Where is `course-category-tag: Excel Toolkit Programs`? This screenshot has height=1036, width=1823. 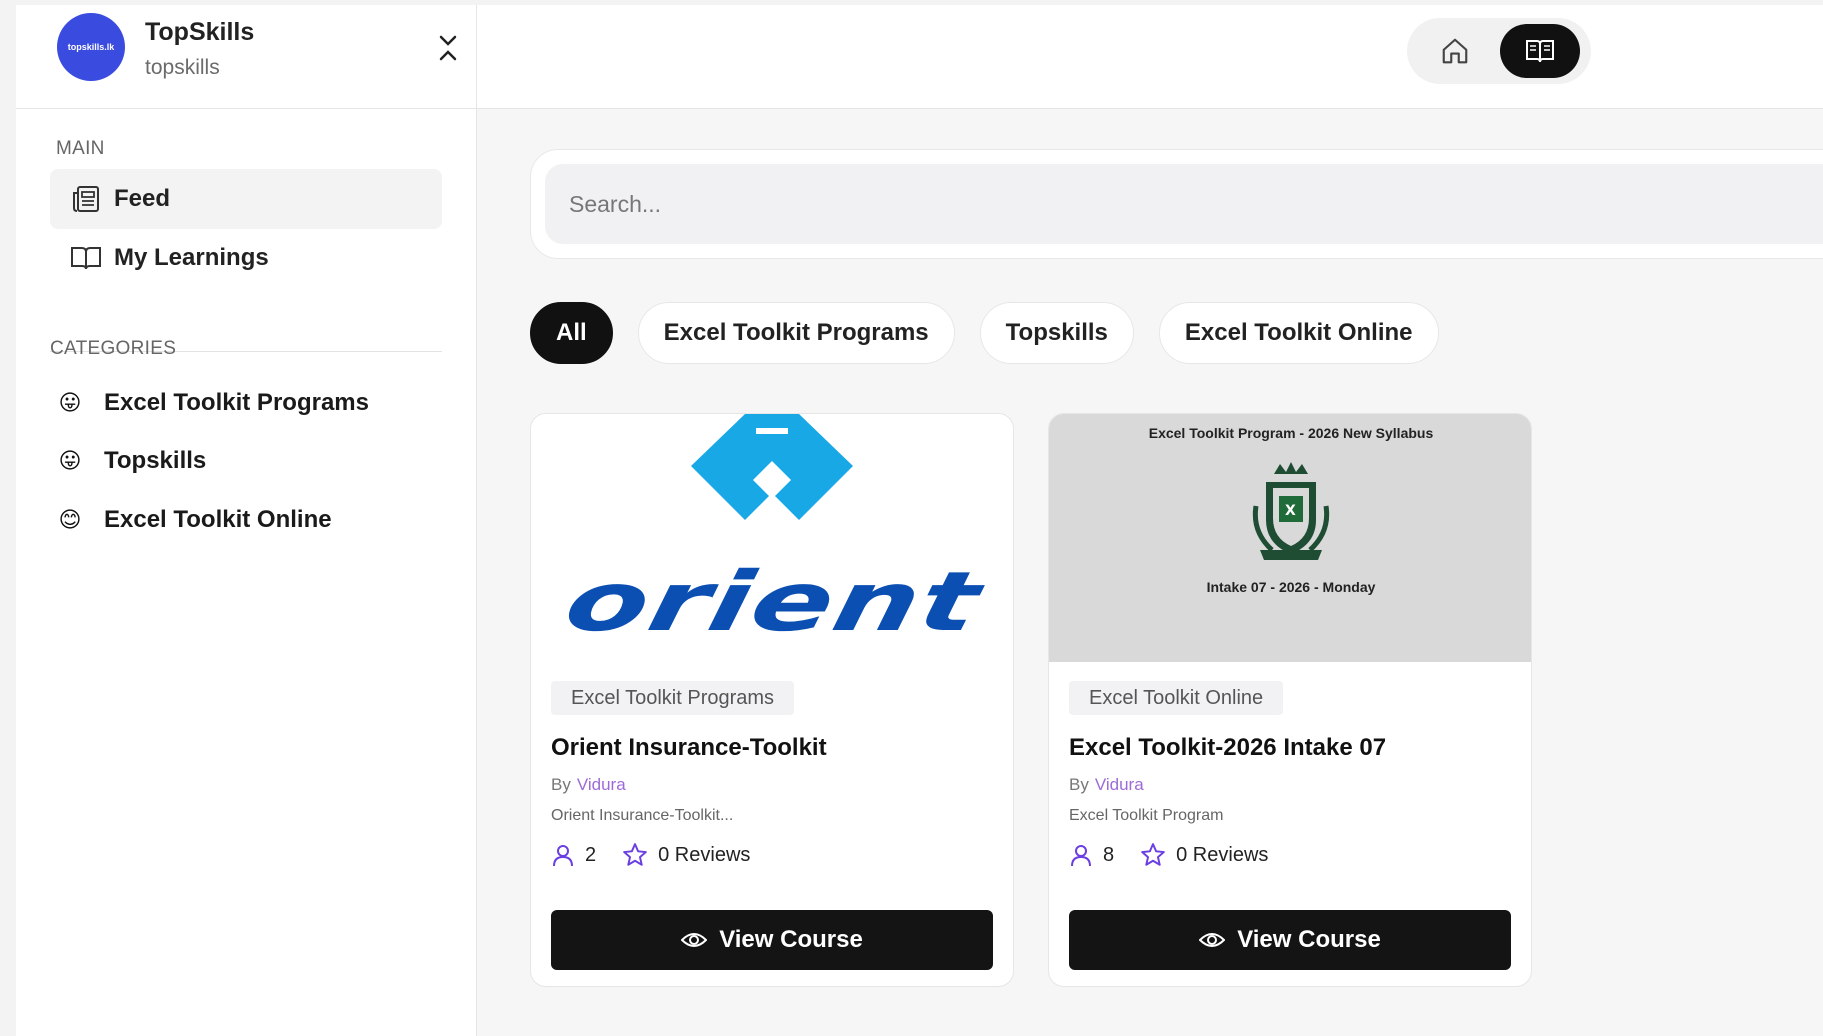
course-category-tag: Excel Toolkit Programs is located at coordinates (673, 698).